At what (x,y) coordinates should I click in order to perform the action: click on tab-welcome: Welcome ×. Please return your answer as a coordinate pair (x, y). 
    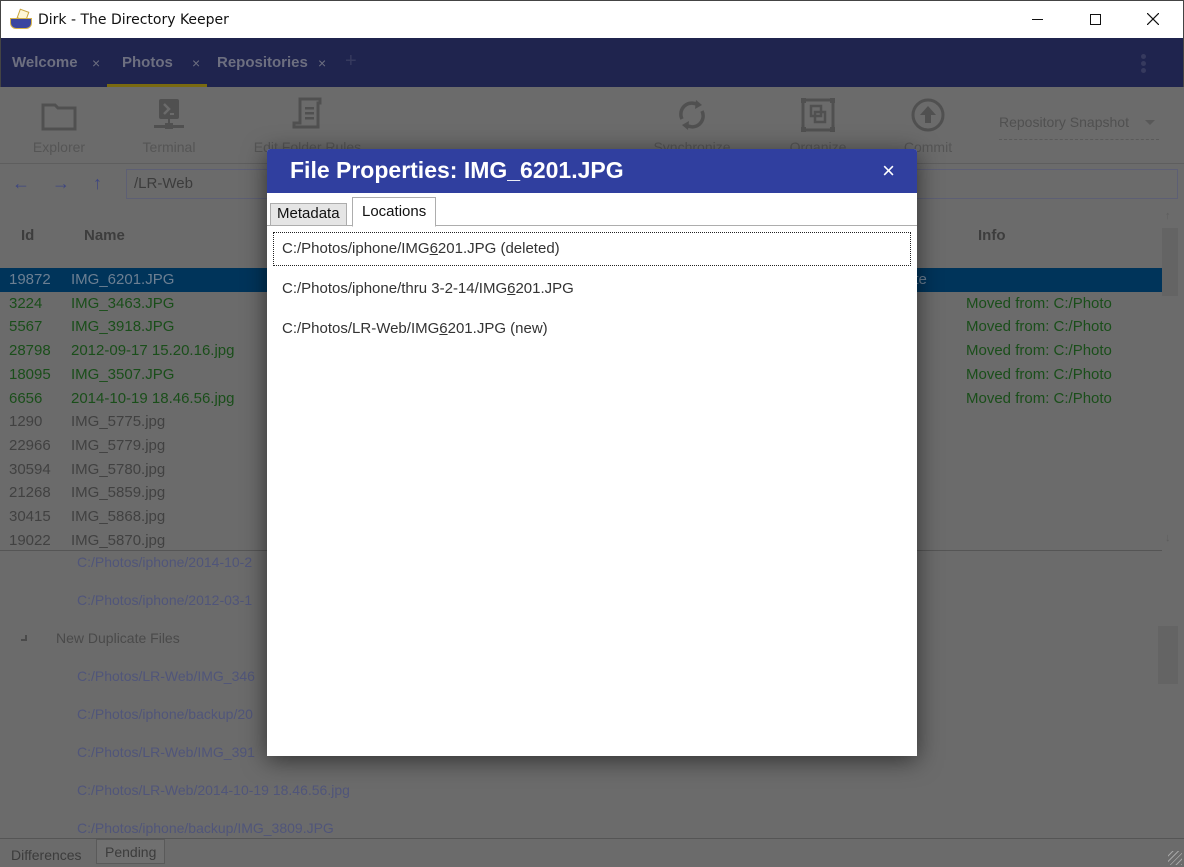
    Looking at the image, I should click on (62, 62).